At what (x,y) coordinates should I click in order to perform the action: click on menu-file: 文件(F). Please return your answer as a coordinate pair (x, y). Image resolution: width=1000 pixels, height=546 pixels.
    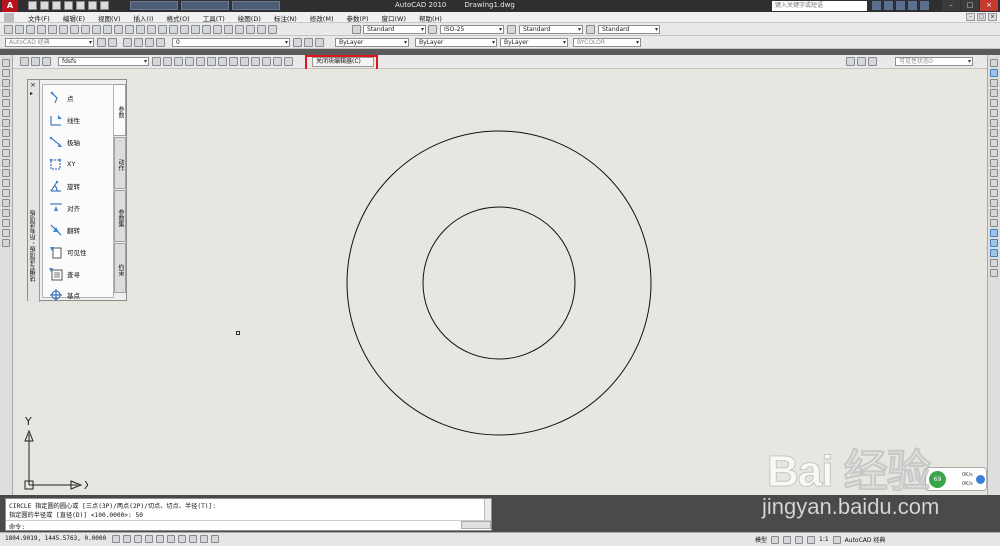
    Looking at the image, I should click on (39, 18).